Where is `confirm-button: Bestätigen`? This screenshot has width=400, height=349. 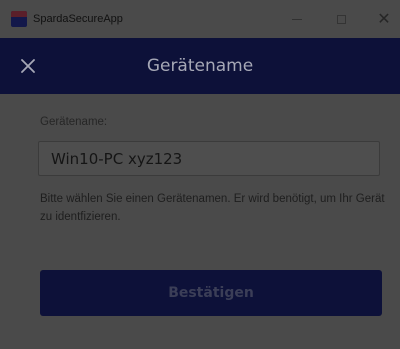
confirm-button: Bestätigen is located at coordinates (211, 293).